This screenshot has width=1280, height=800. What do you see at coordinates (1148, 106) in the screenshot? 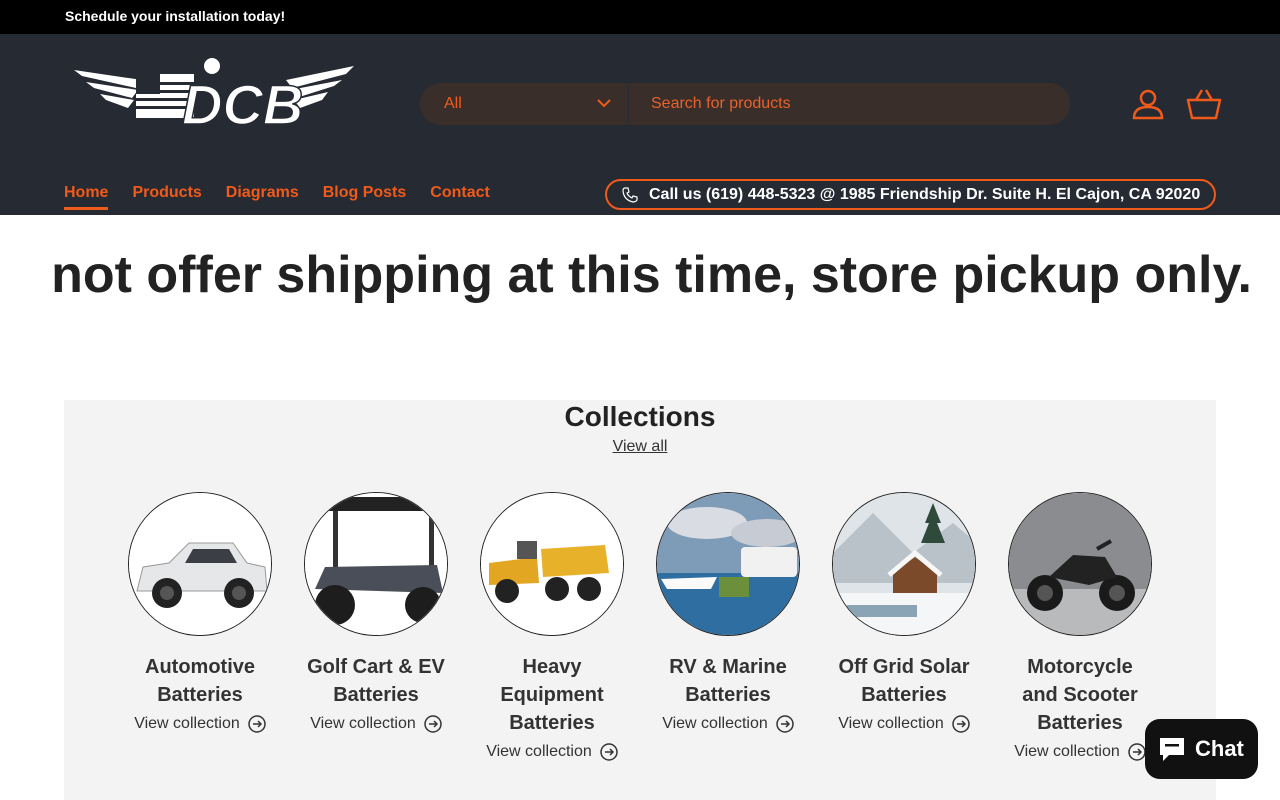
I see `account-icon` at bounding box center [1148, 106].